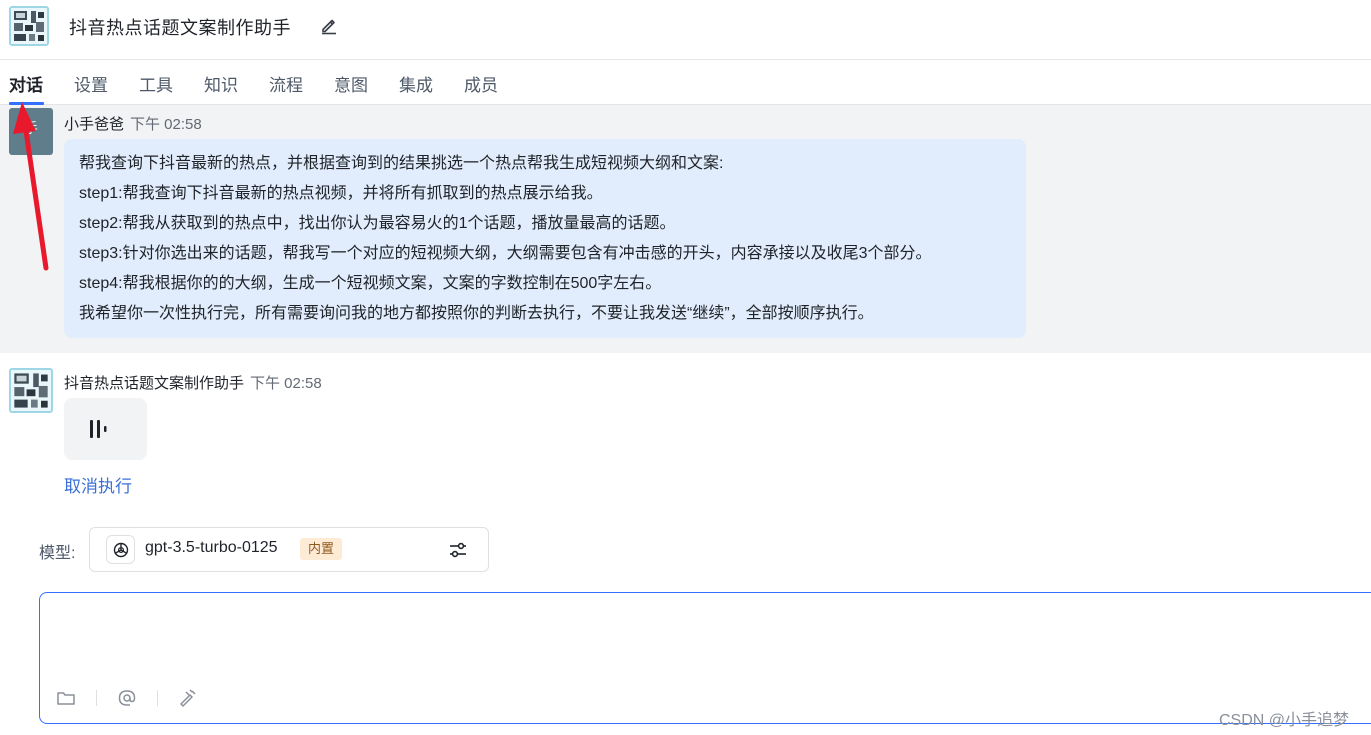 The height and width of the screenshot is (735, 1371). What do you see at coordinates (286, 83) in the screenshot?
I see `tab-flow: 流程` at bounding box center [286, 83].